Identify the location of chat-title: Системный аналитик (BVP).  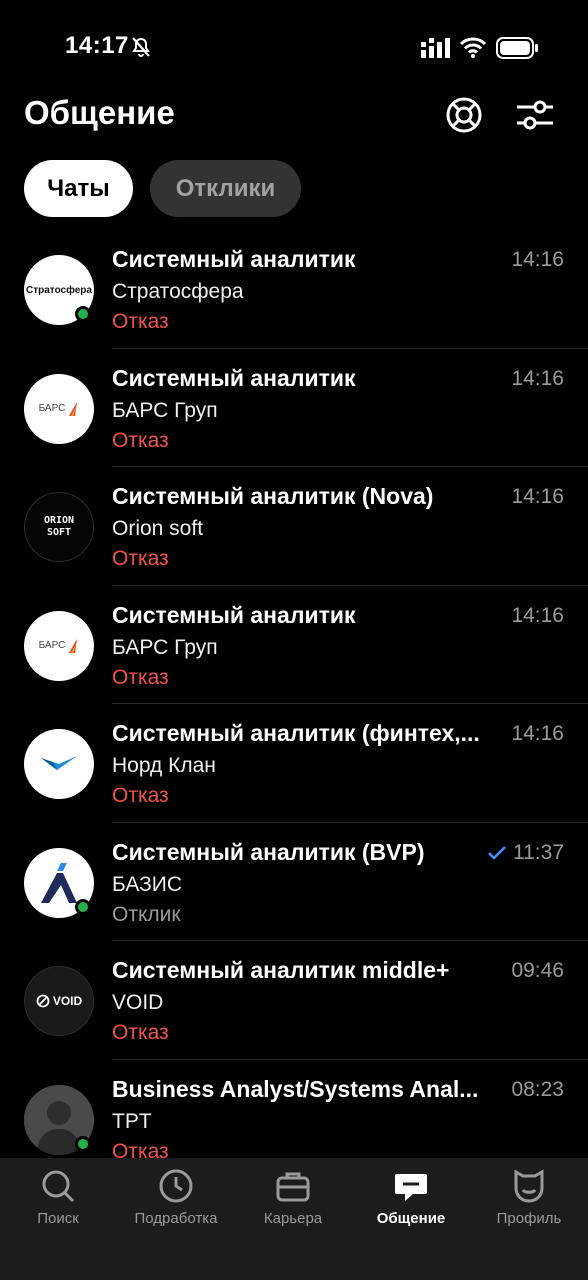
(268, 851).